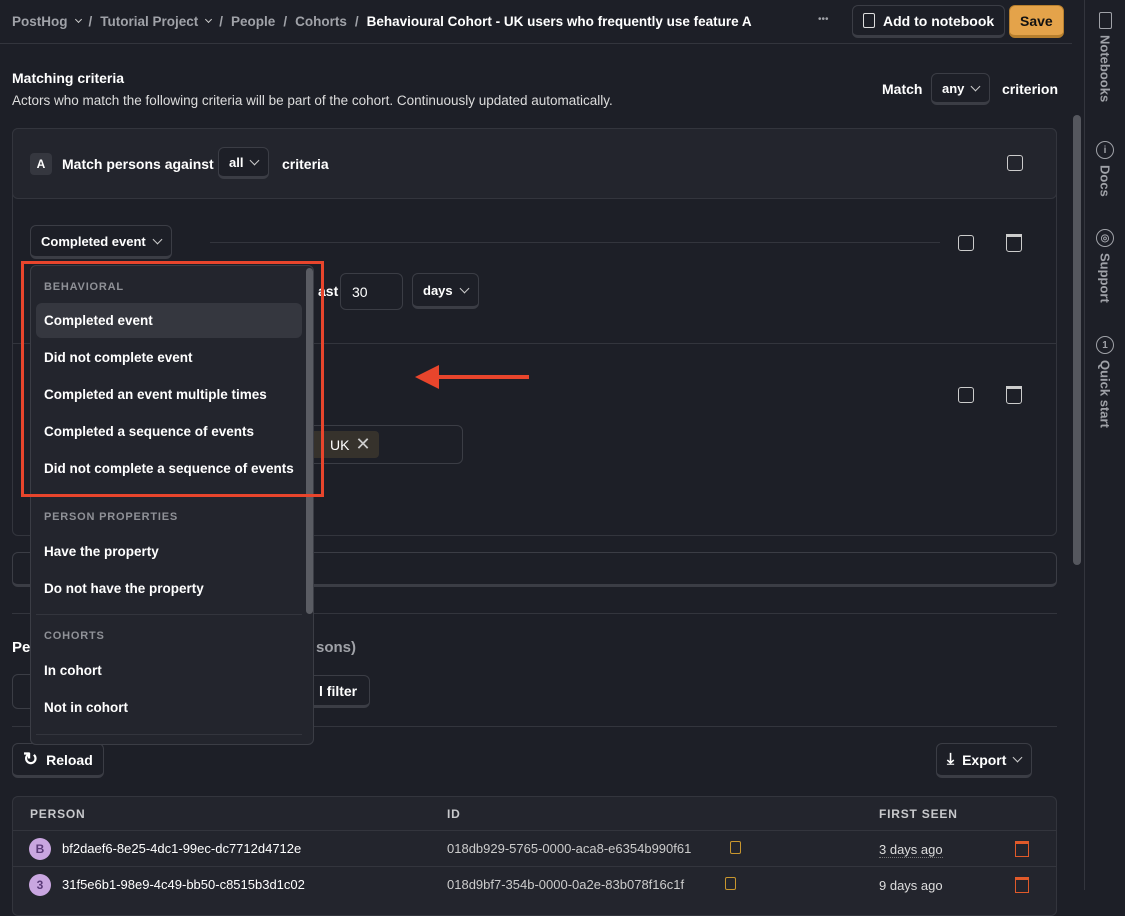 The width and height of the screenshot is (1125, 916). I want to click on reload-button: ↻ Reload, so click(58, 760).